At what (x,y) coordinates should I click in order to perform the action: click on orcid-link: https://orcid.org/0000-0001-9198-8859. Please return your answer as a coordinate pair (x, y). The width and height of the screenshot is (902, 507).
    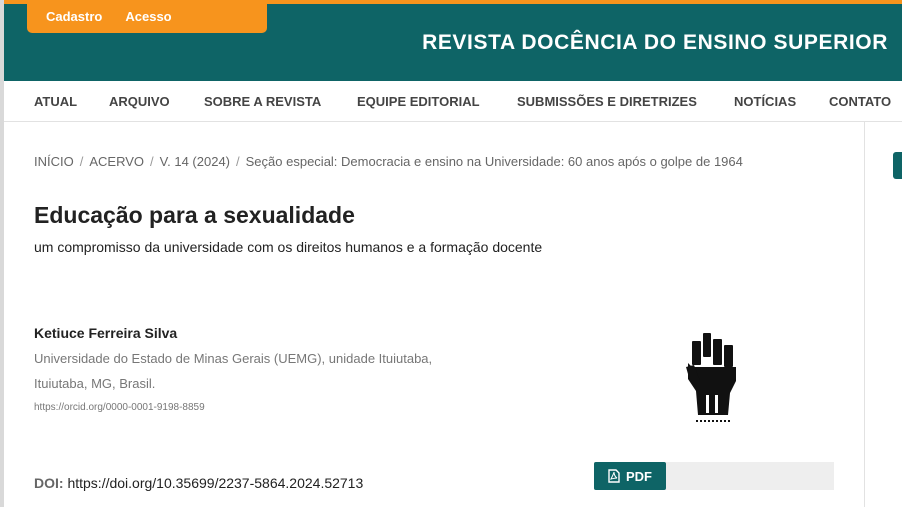
    Looking at the image, I should click on (119, 407).